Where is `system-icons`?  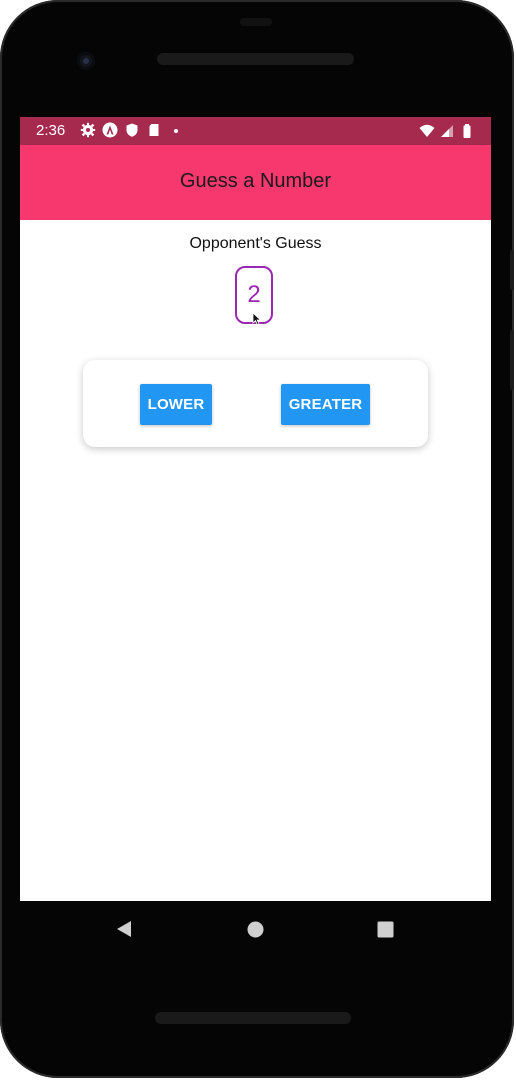 system-icons is located at coordinates (447, 131).